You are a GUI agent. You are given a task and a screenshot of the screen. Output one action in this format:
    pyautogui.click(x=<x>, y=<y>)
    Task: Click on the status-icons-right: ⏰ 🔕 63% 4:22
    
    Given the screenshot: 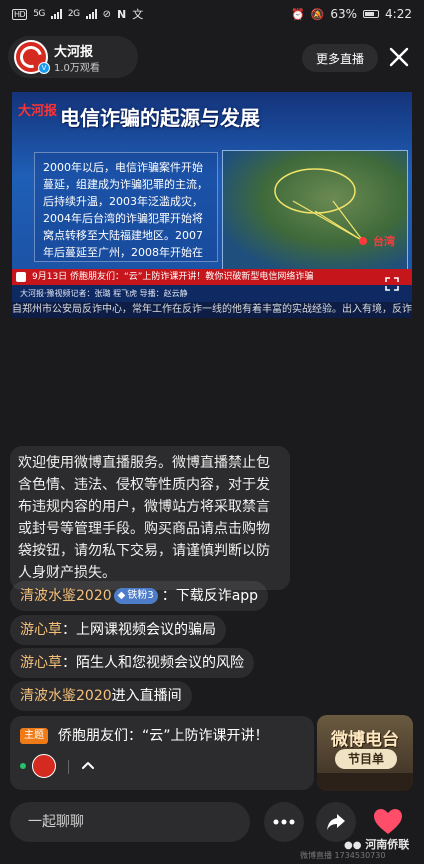 What is the action you would take?
    pyautogui.click(x=351, y=14)
    